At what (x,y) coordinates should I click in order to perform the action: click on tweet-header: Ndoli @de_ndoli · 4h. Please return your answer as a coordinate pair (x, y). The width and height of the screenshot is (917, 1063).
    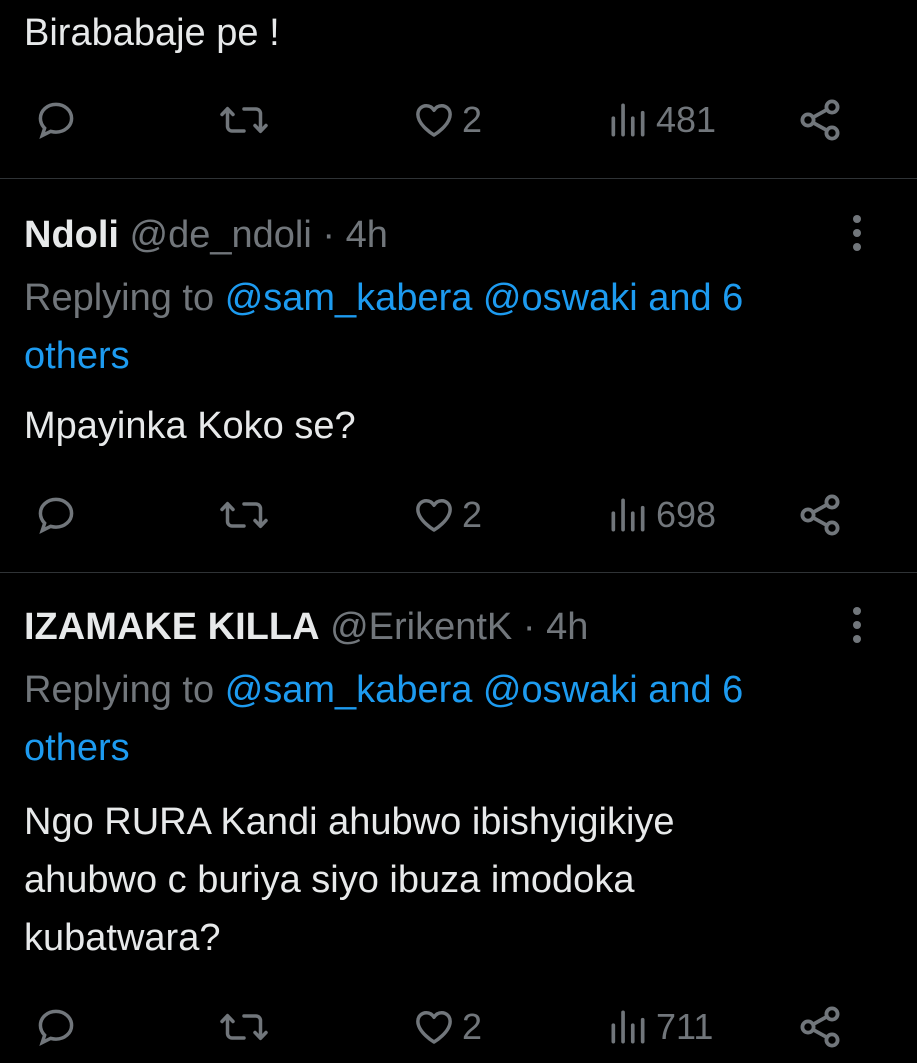
    Looking at the image, I should click on (206, 235).